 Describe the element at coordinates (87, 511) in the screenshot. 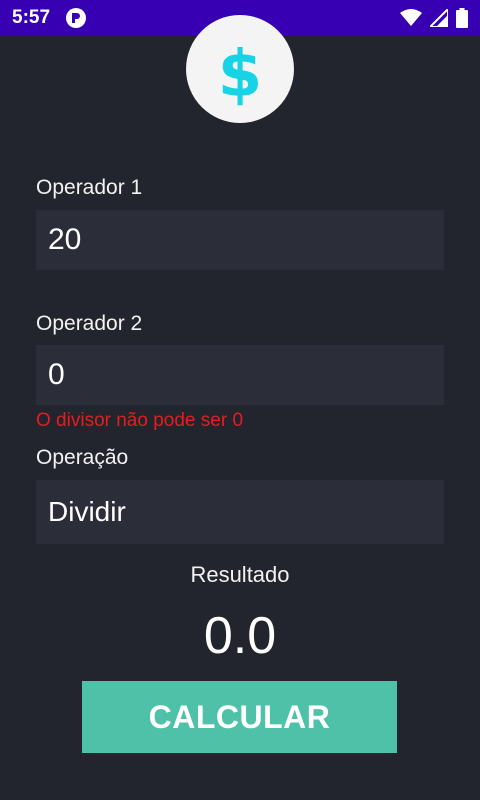

I see `operation-selected: Dividir` at that location.